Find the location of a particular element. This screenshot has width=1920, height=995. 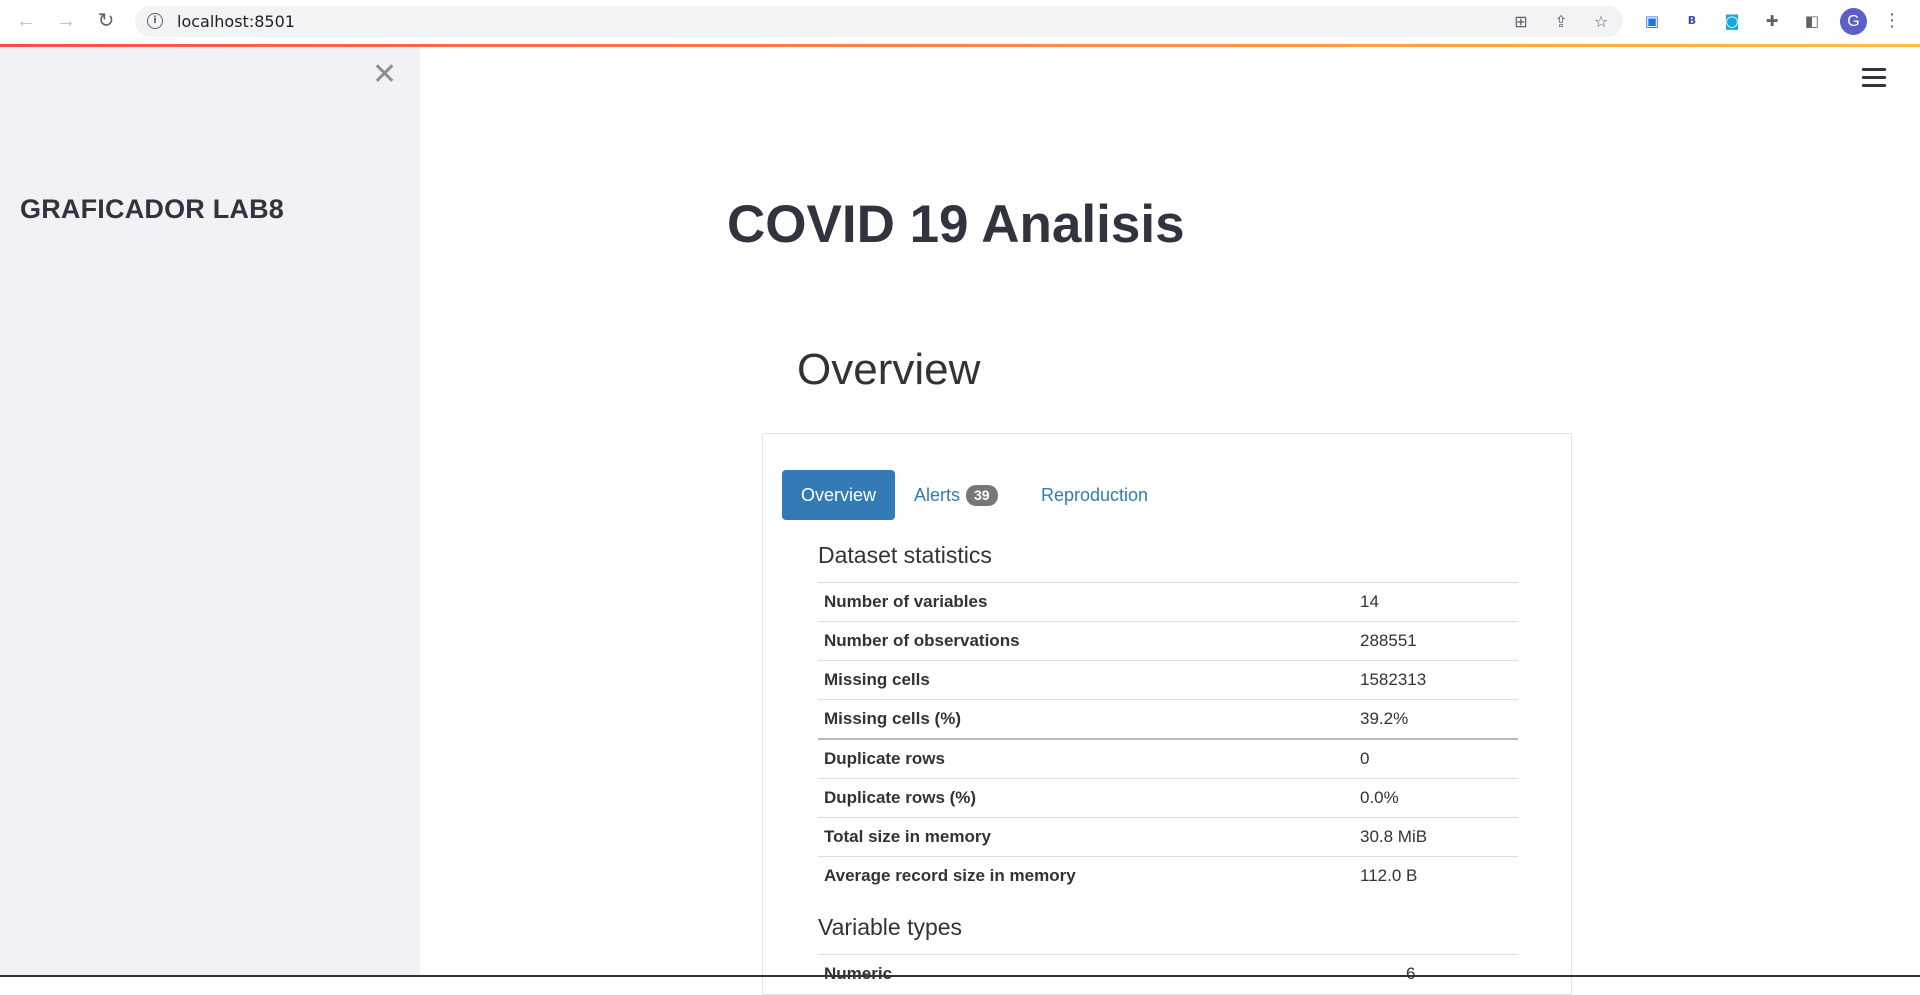

table-row: Number of observations 288551 is located at coordinates (1168, 641).